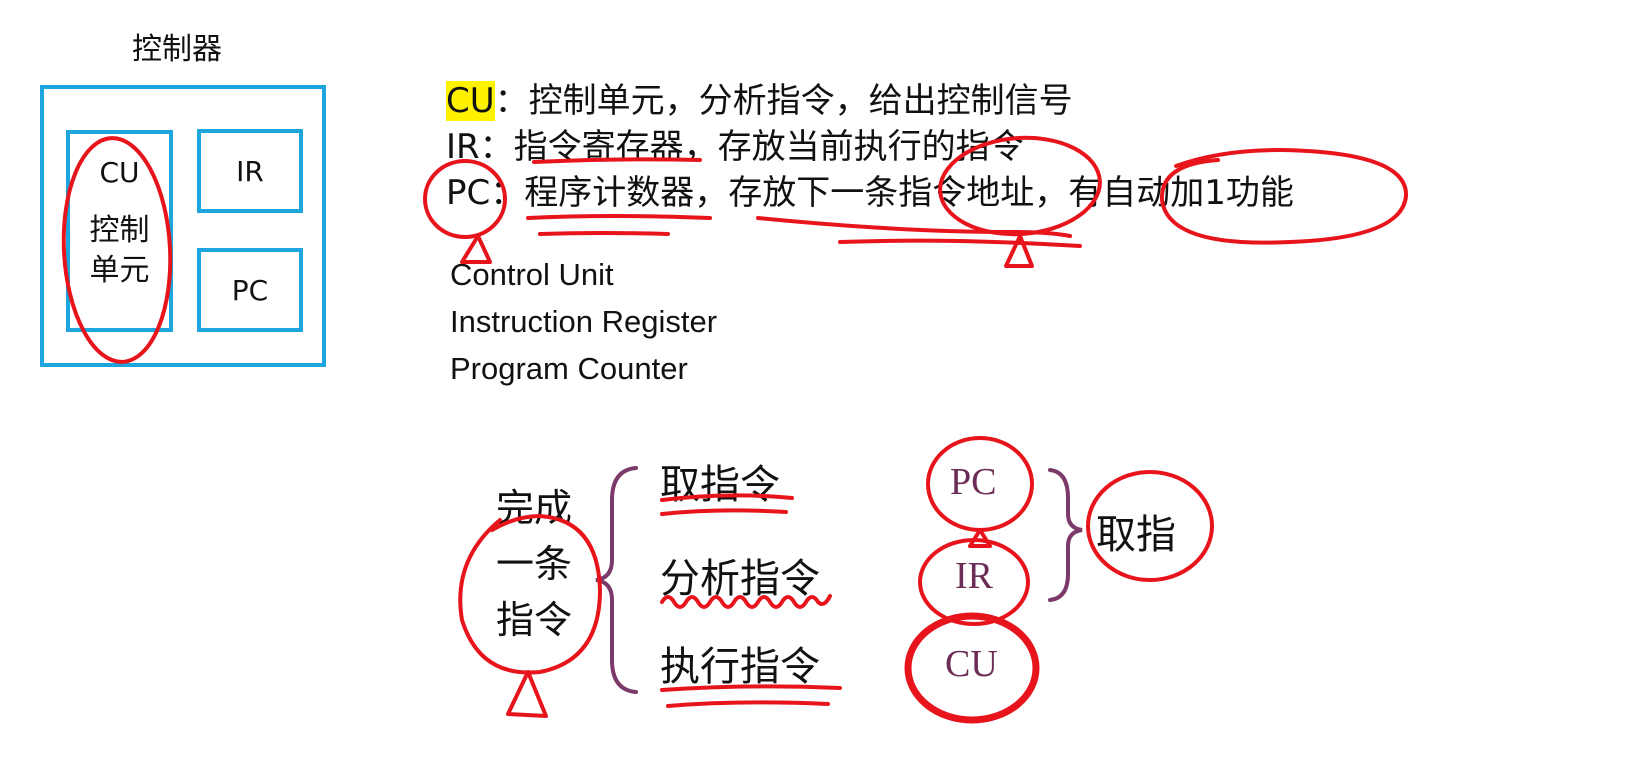 This screenshot has width=1637, height=758. I want to click on ir-box: IR, so click(250, 171).